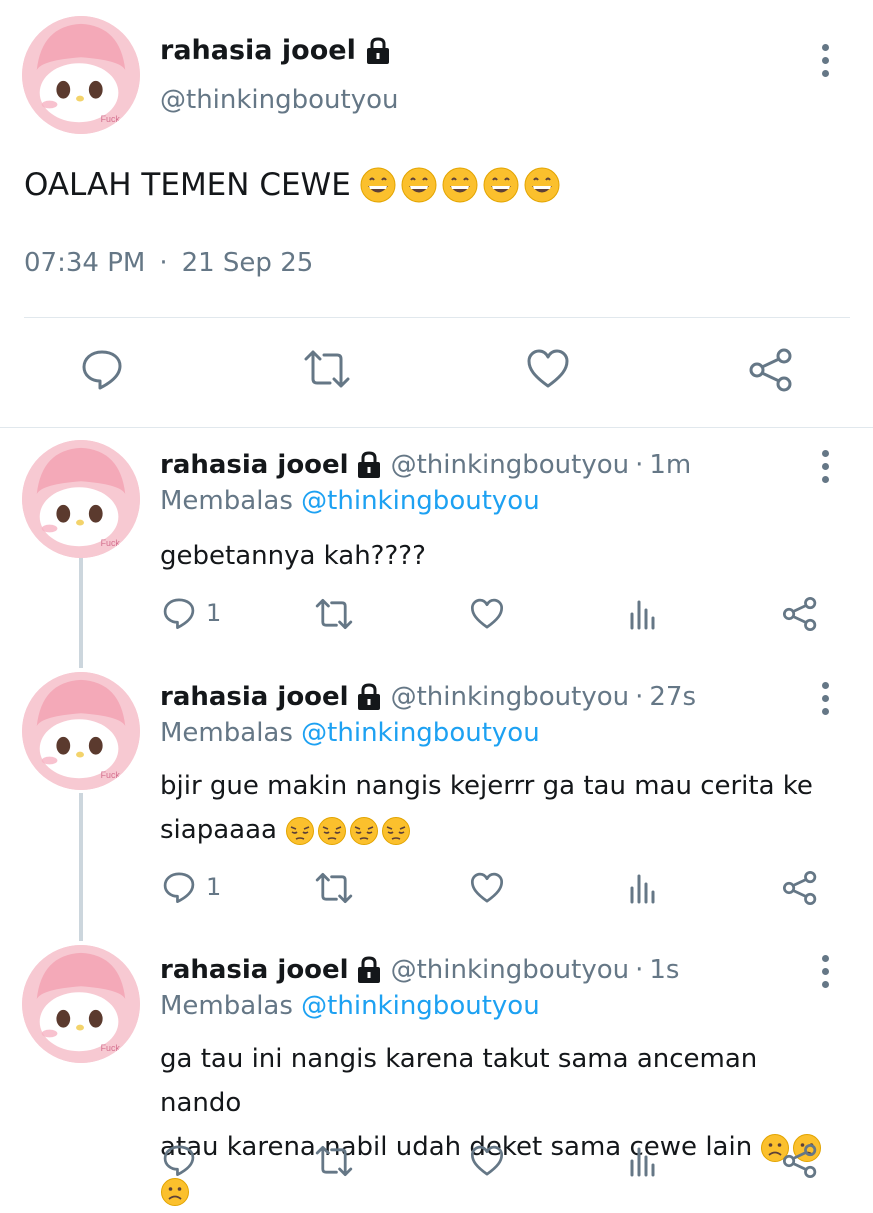  Describe the element at coordinates (248, 263) in the screenshot. I see `tweet-date: 21 Sep 25` at that location.